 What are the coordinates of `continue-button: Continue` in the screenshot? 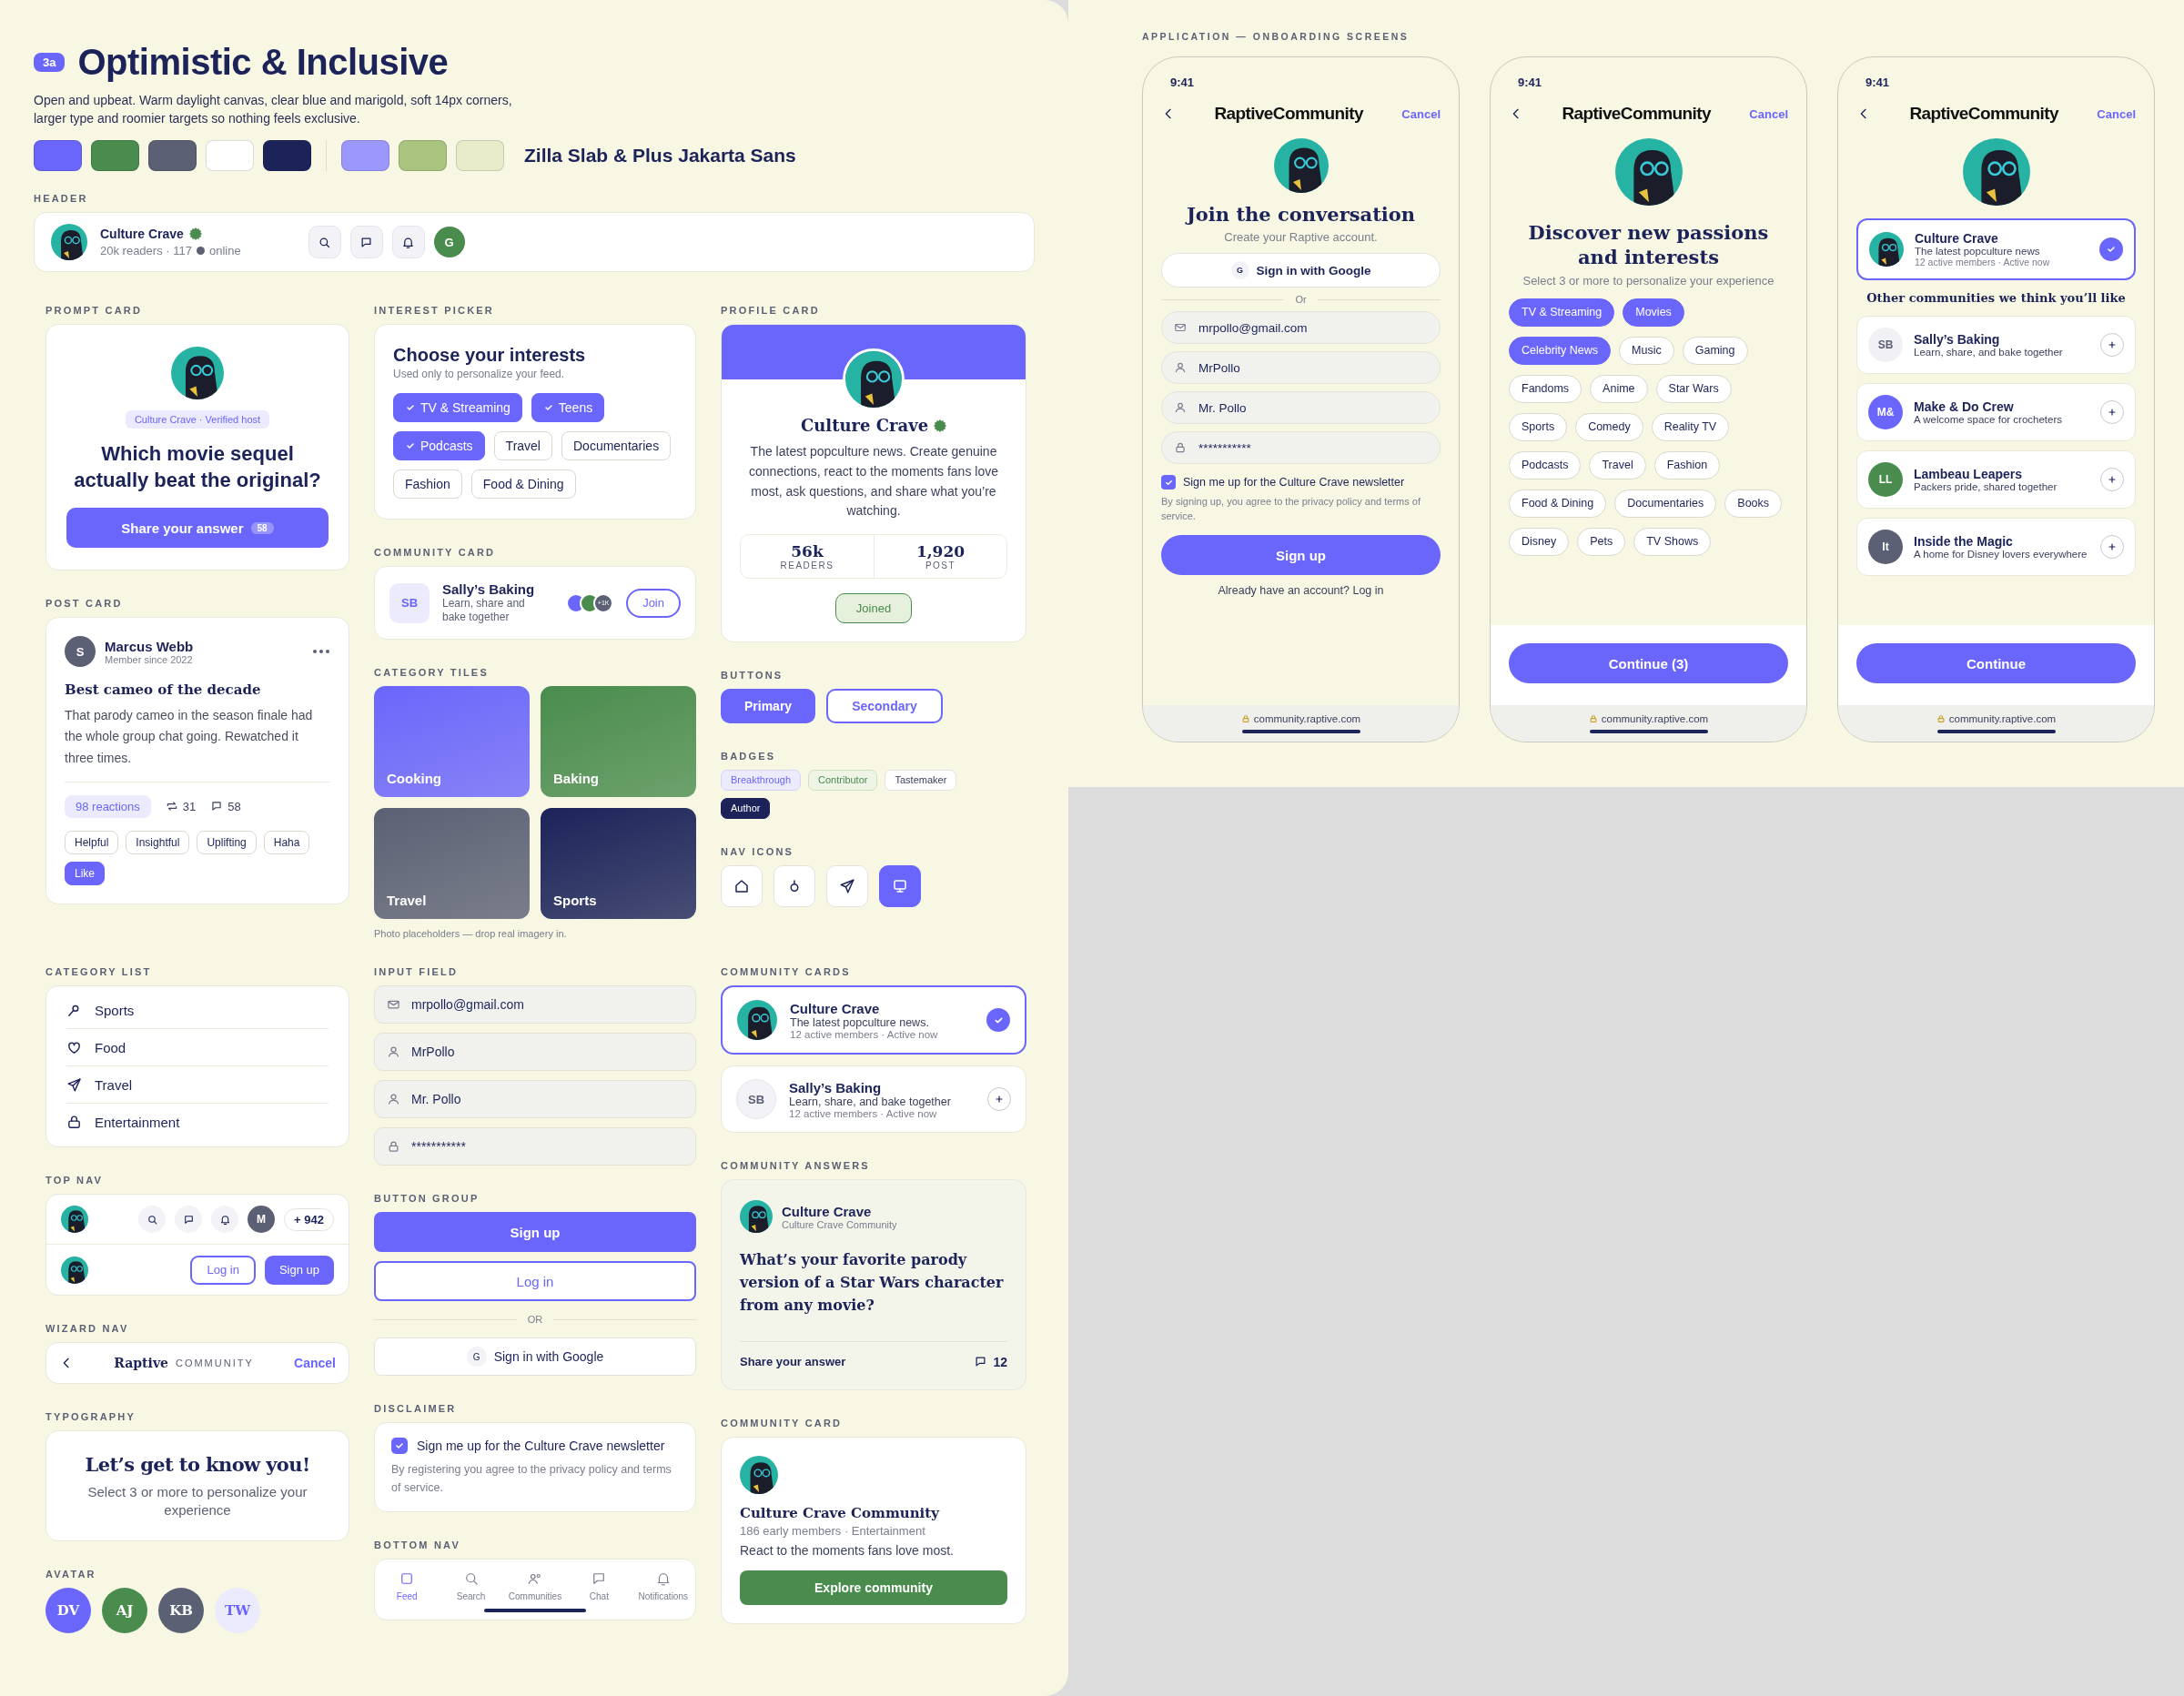 It's located at (1996, 663).